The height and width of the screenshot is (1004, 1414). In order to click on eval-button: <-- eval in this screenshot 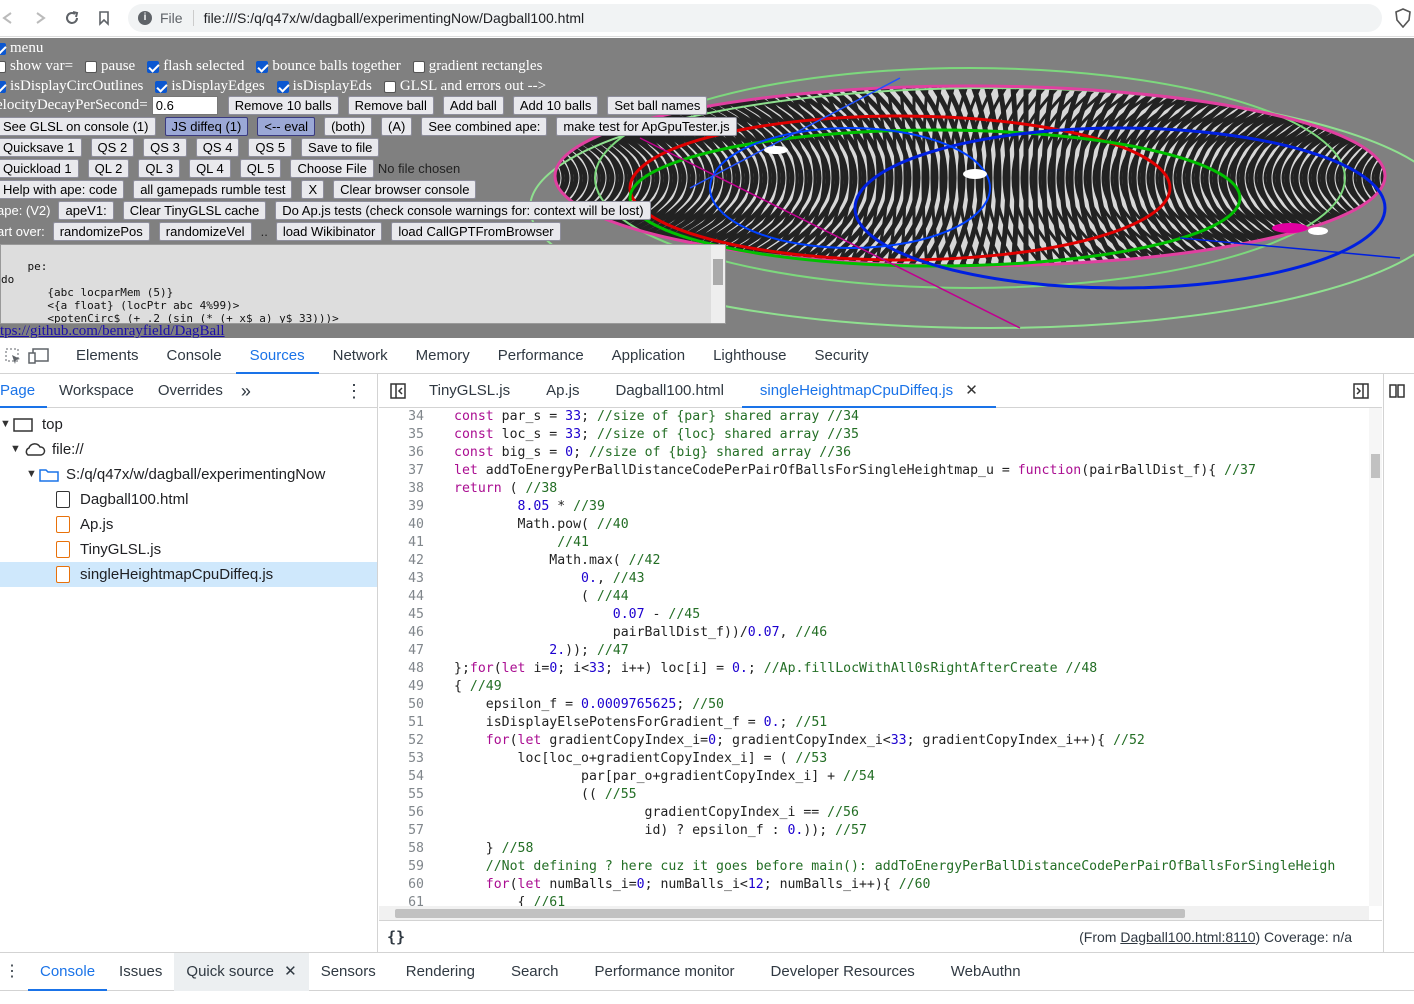, I will do `click(286, 126)`.